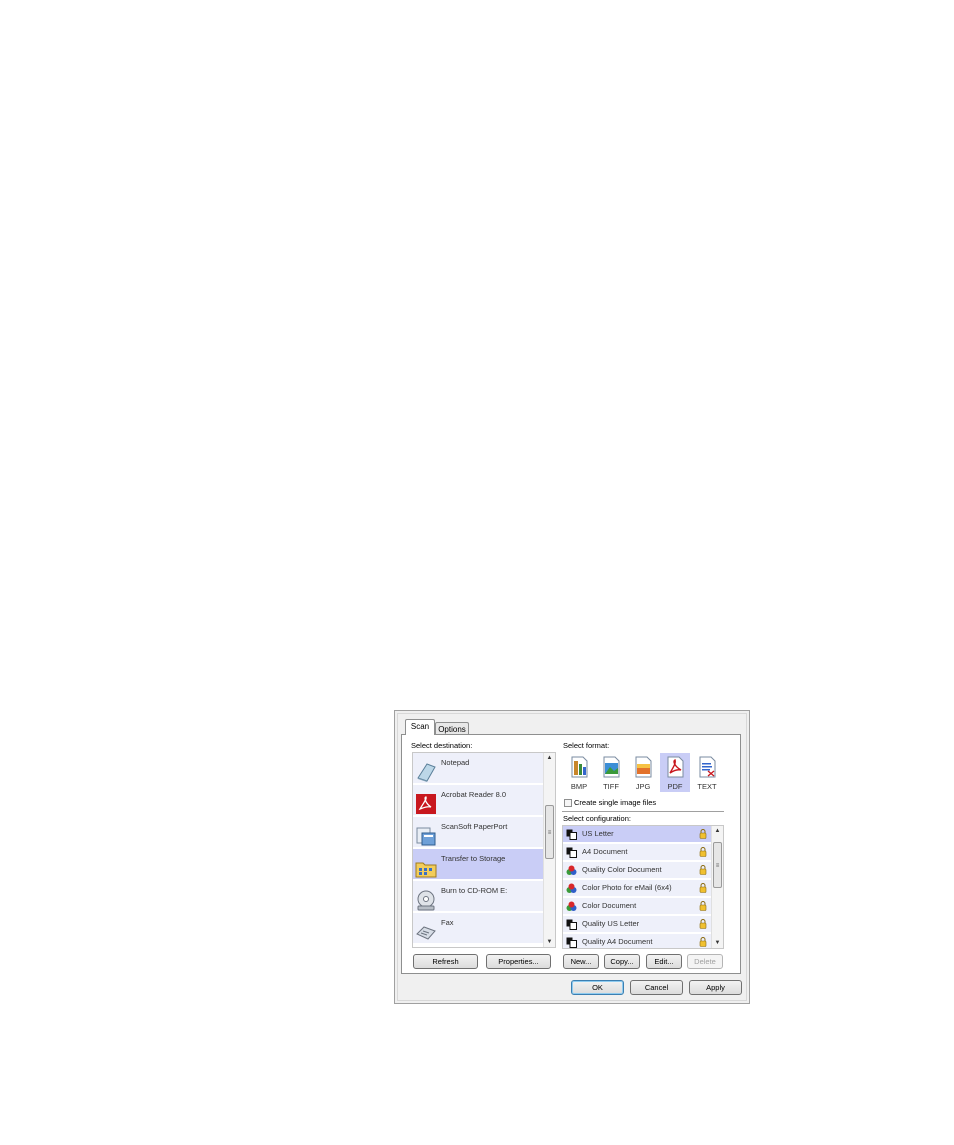 The image size is (954, 1145). Describe the element at coordinates (426, 900) in the screenshot. I see `cd-rom-icon` at that location.